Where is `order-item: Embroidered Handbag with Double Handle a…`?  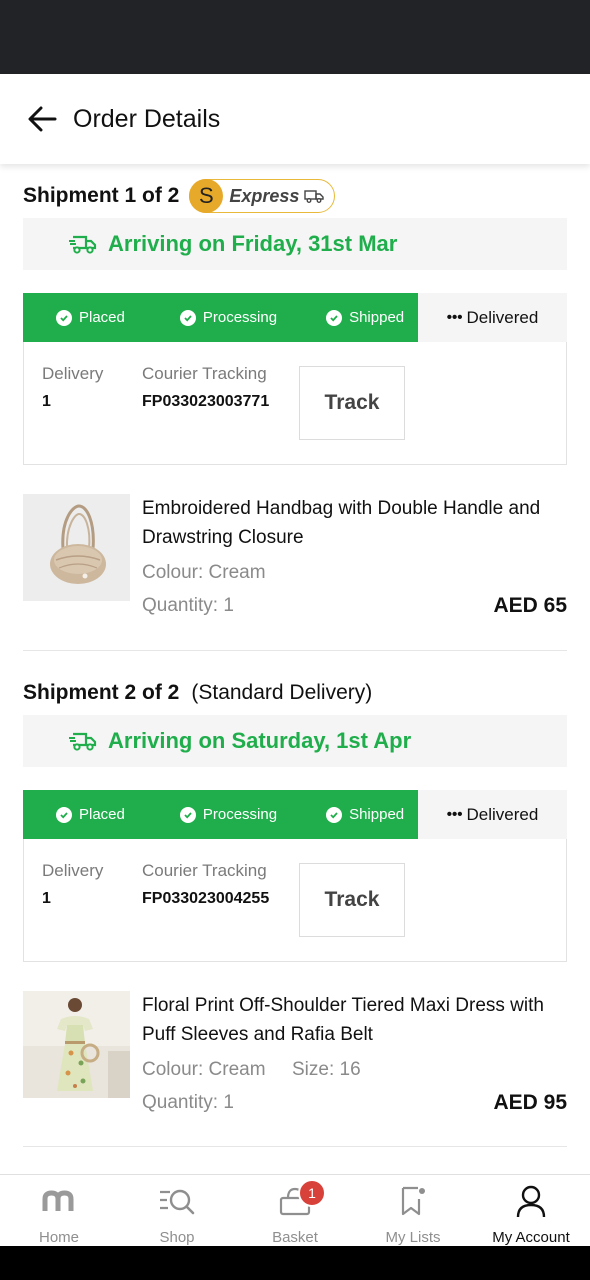 order-item: Embroidered Handbag with Double Handle a… is located at coordinates (295, 559).